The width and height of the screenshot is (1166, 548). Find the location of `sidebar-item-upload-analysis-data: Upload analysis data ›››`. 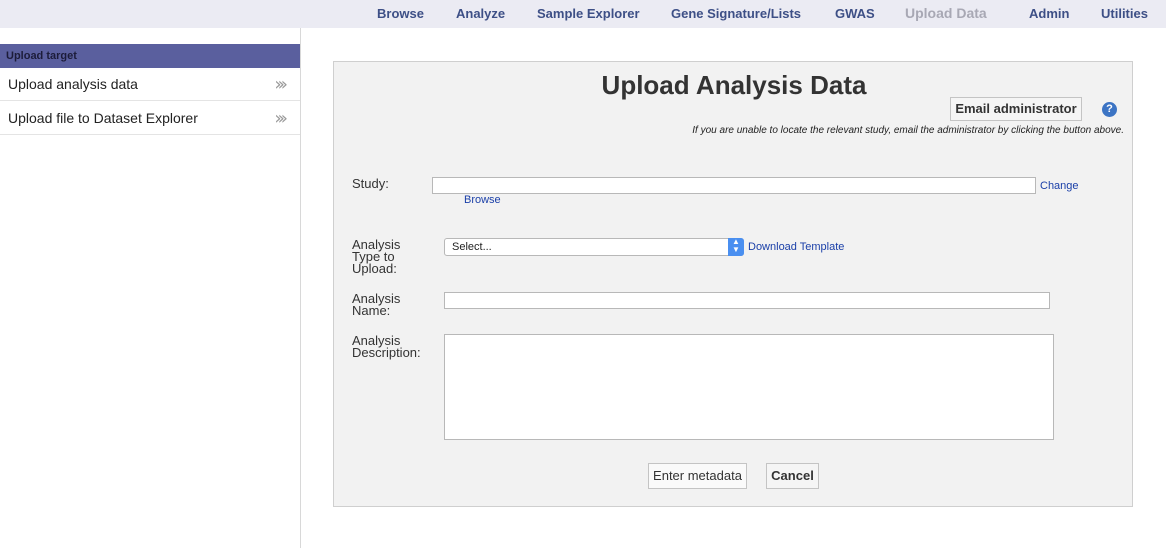

sidebar-item-upload-analysis-data: Upload analysis data ››› is located at coordinates (150, 84).